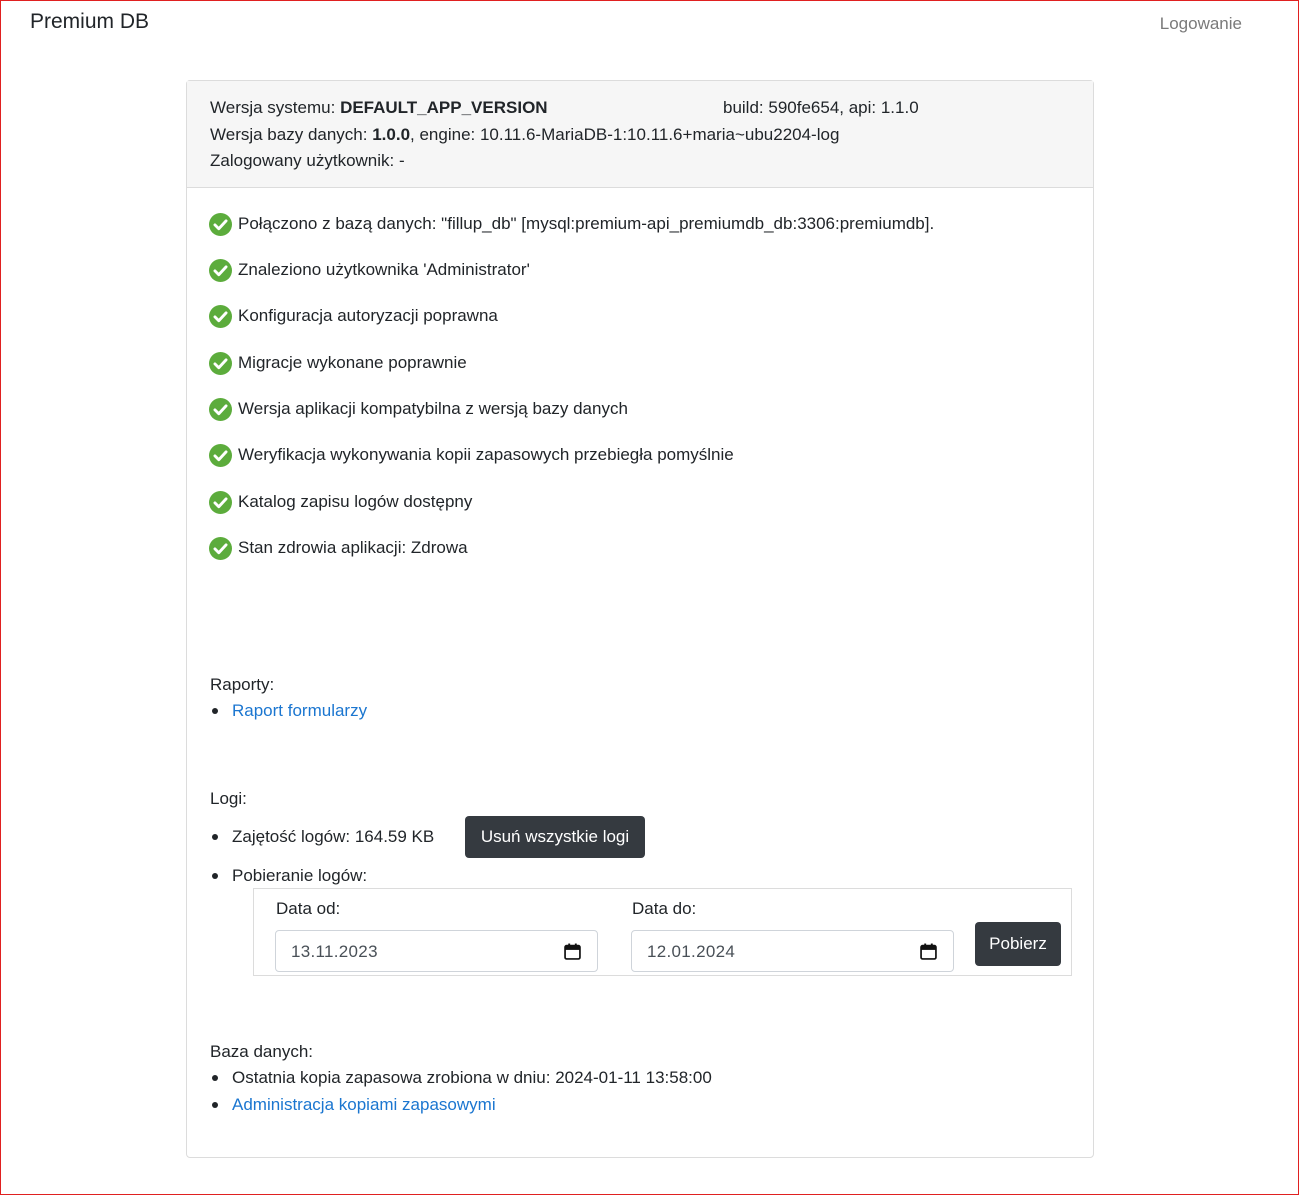  What do you see at coordinates (300, 875) in the screenshot?
I see `logs-download-label: Pobieranie logów:` at bounding box center [300, 875].